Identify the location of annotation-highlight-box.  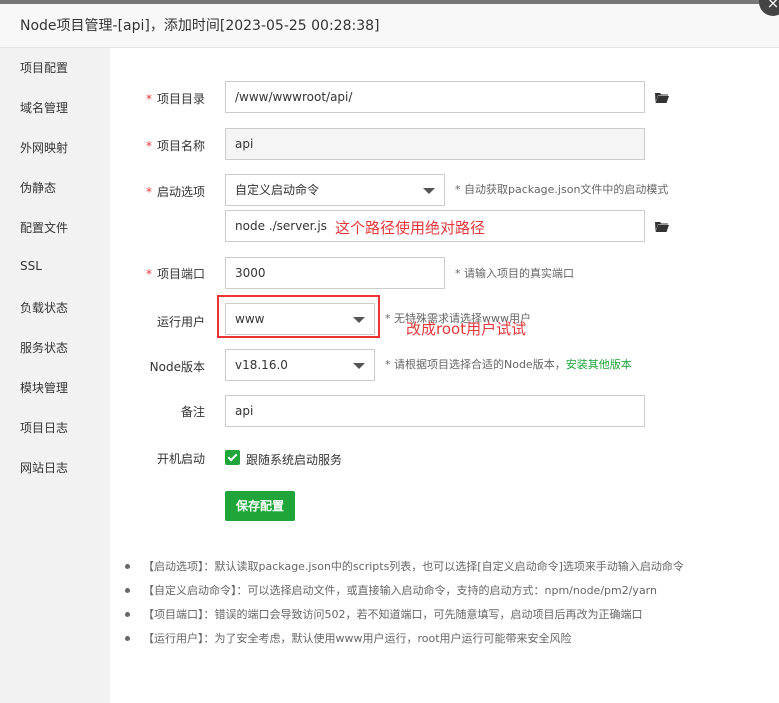
(298, 316).